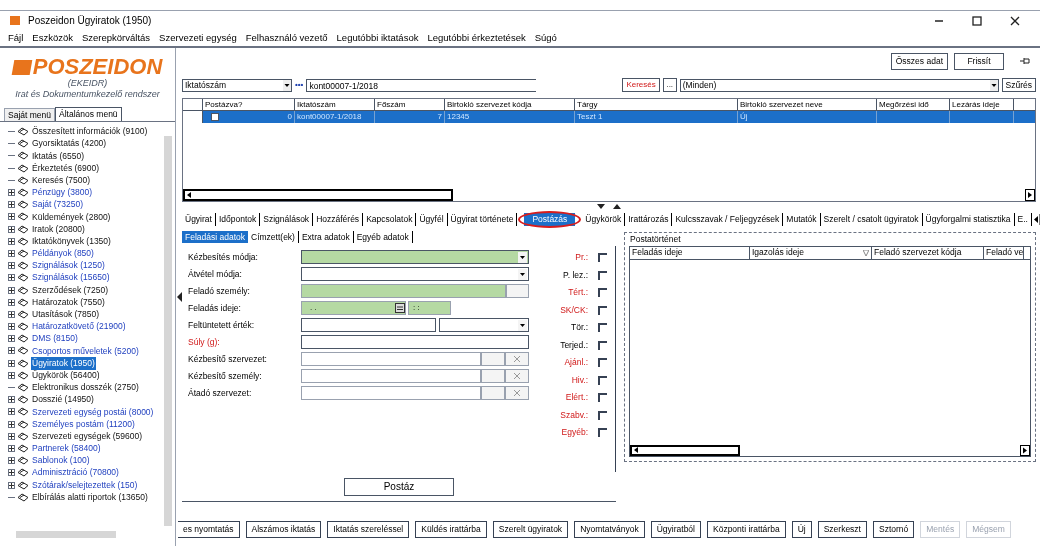 The height and width of the screenshot is (546, 1040). What do you see at coordinates (189, 195) in the screenshot?
I see `scroll-left-icon` at bounding box center [189, 195].